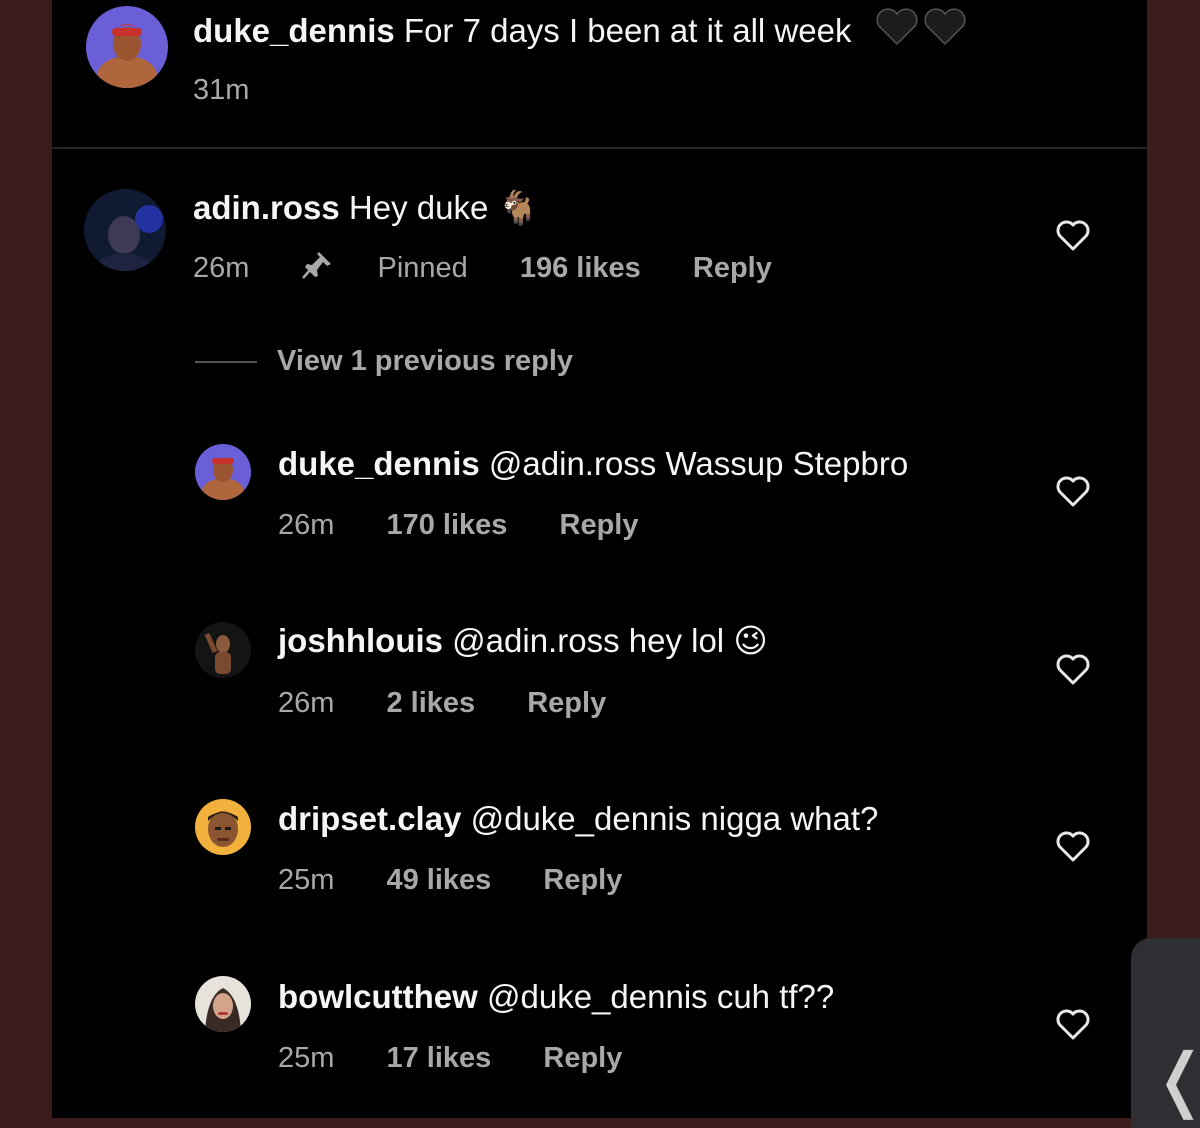  Describe the element at coordinates (226, 362) in the screenshot. I see `thread-line` at that location.